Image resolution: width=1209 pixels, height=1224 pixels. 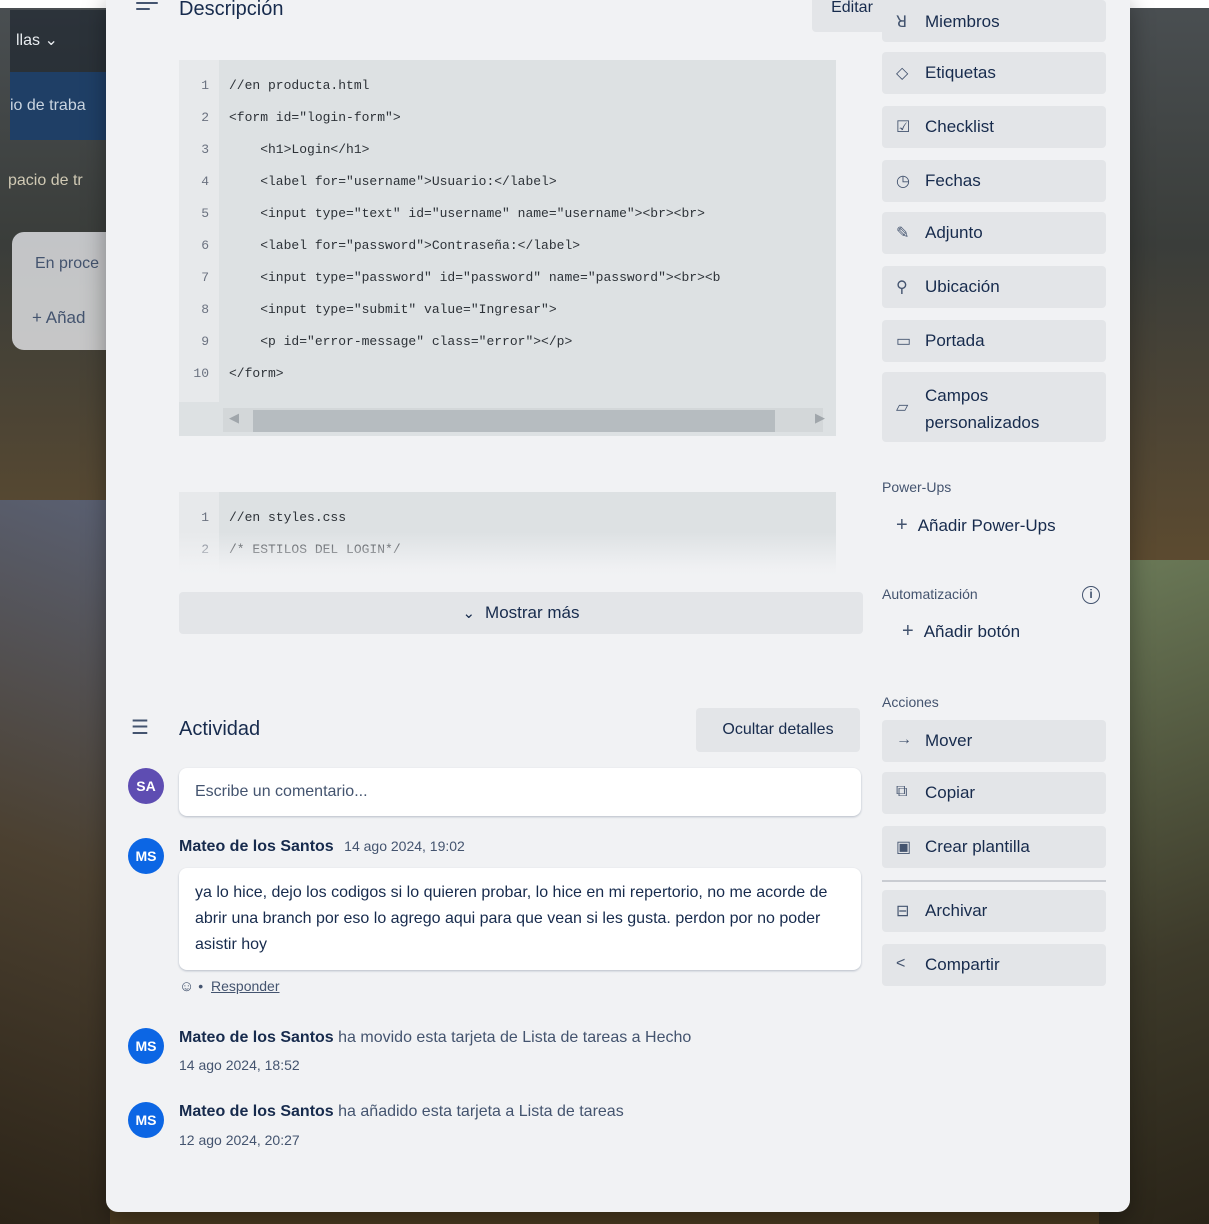 What do you see at coordinates (917, 487) in the screenshot?
I see `powerups-heading: Power-Ups` at bounding box center [917, 487].